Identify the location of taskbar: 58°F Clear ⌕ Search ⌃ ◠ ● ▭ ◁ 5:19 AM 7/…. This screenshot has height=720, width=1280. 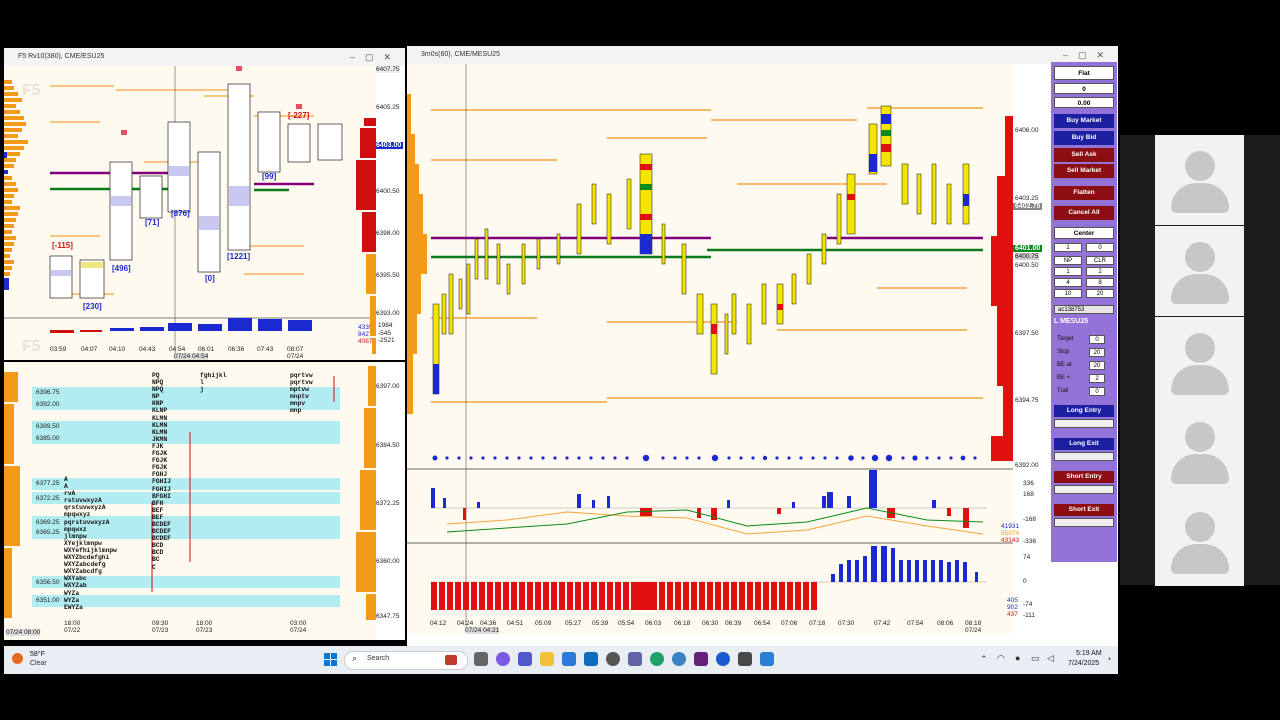
(561, 660).